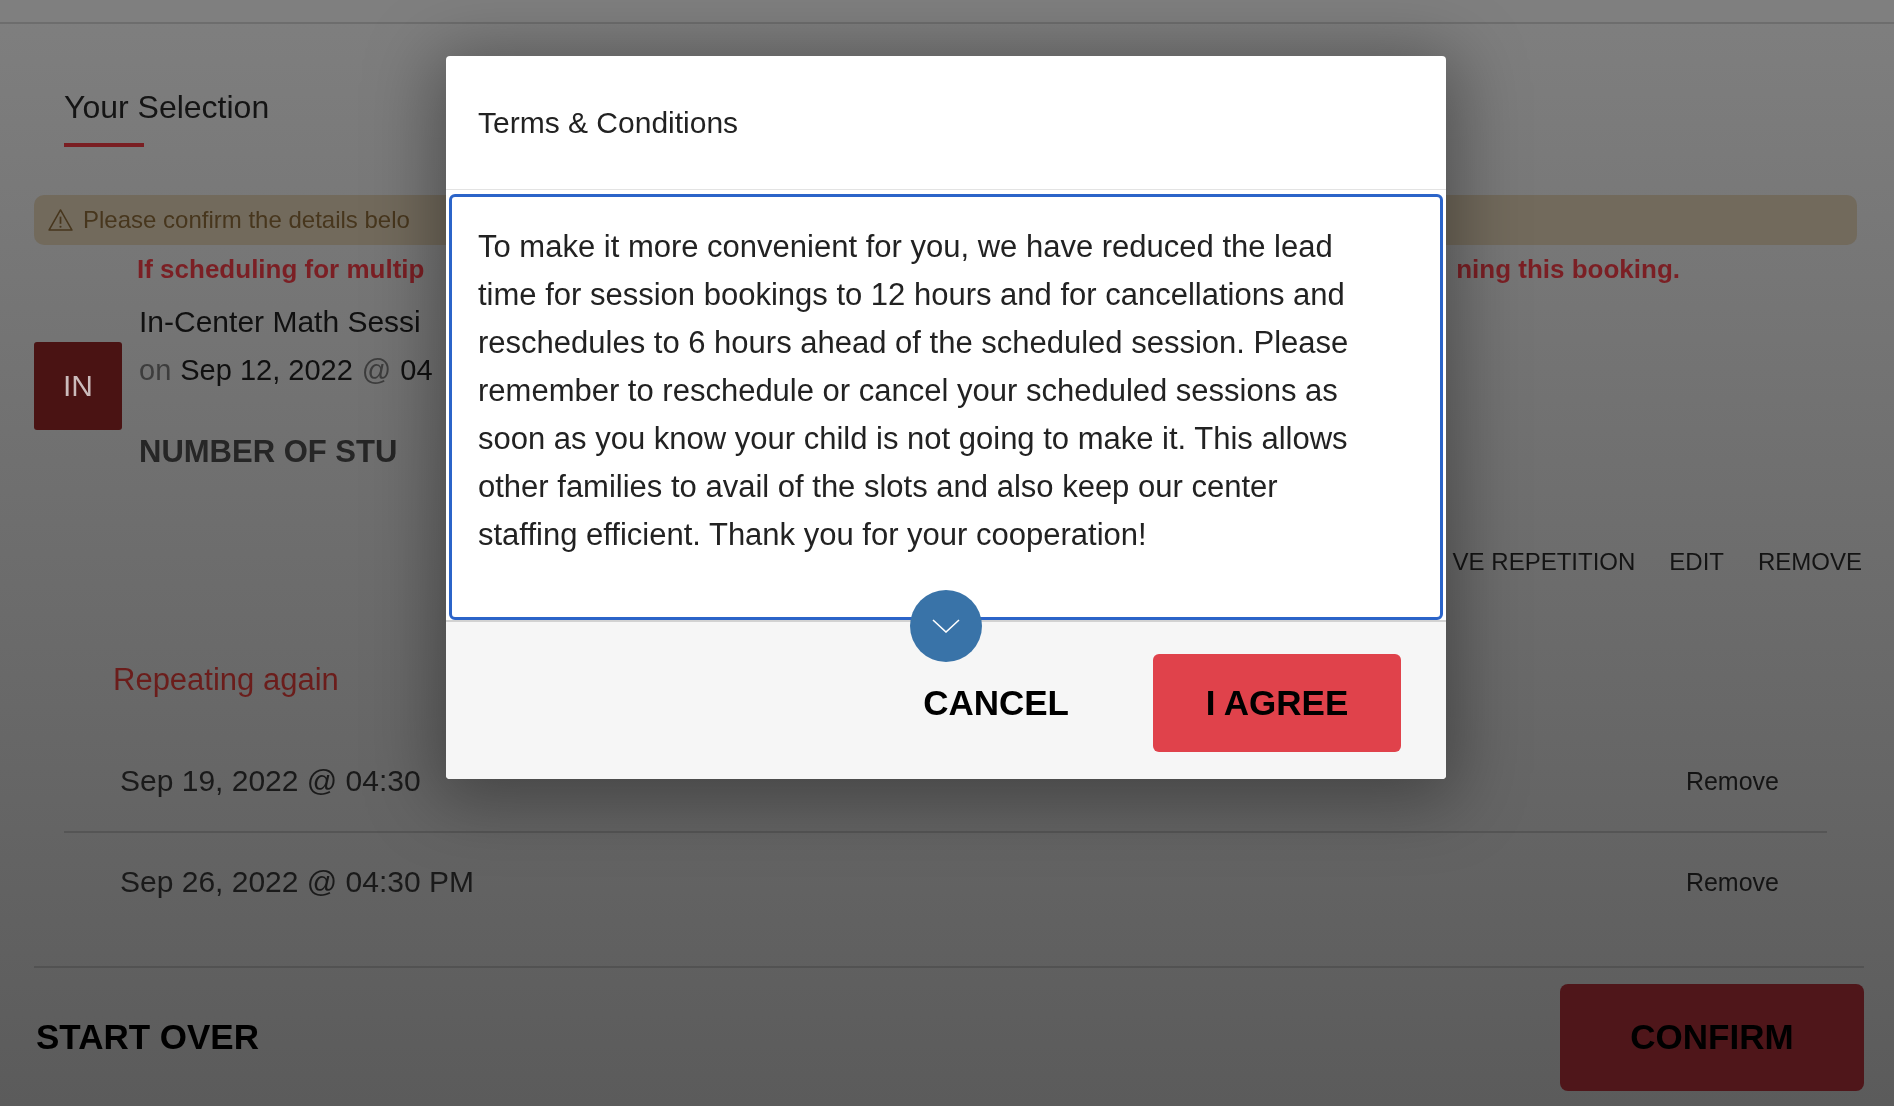 This screenshot has height=1106, width=1894. Describe the element at coordinates (297, 882) in the screenshot. I see `repeat-date: Sep 26, 2022 @ 04:30 PM` at that location.